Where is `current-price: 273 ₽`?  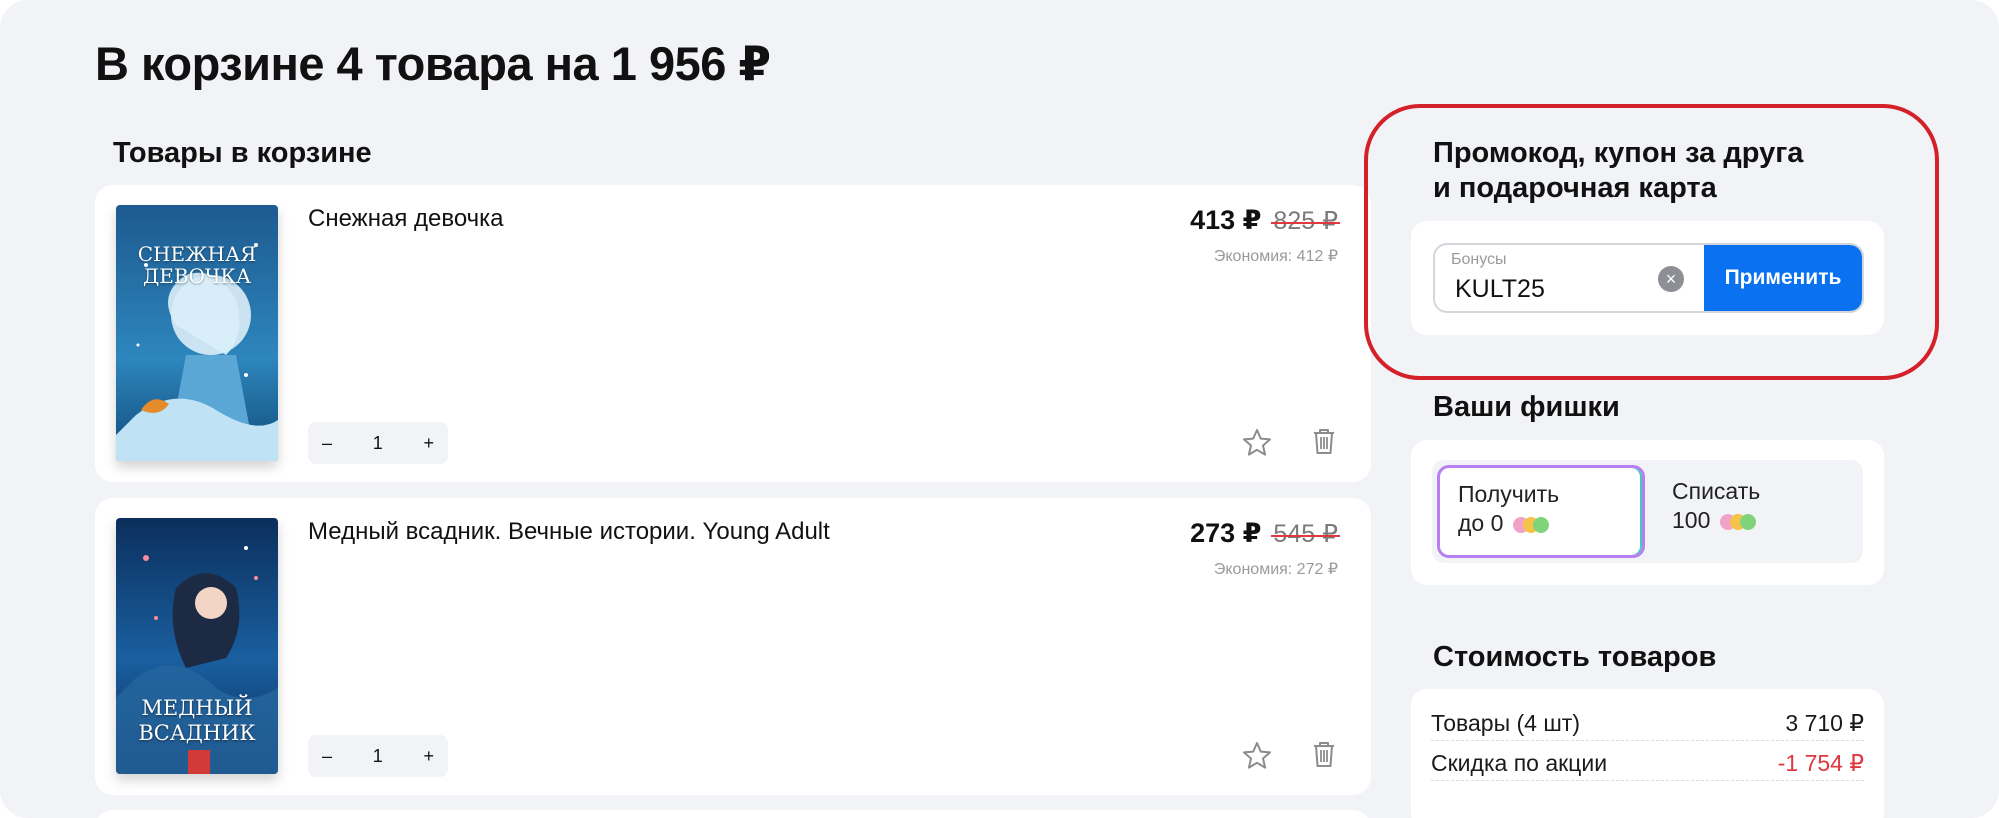 current-price: 273 ₽ is located at coordinates (1226, 533).